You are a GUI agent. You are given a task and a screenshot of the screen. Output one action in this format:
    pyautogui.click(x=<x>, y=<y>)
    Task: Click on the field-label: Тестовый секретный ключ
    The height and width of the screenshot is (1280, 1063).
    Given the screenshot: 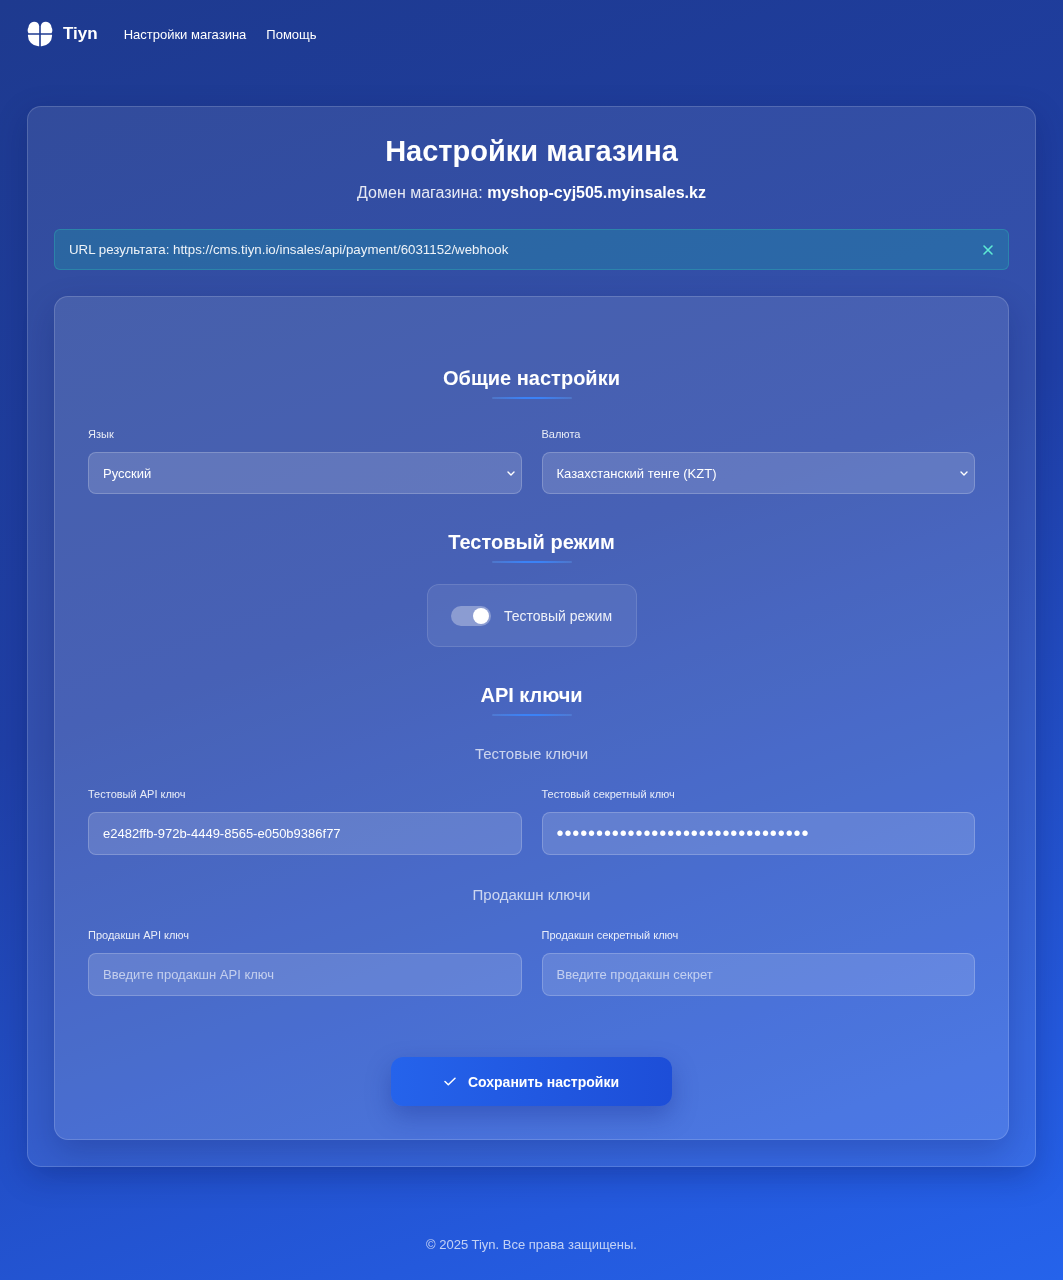 What is the action you would take?
    pyautogui.click(x=608, y=794)
    